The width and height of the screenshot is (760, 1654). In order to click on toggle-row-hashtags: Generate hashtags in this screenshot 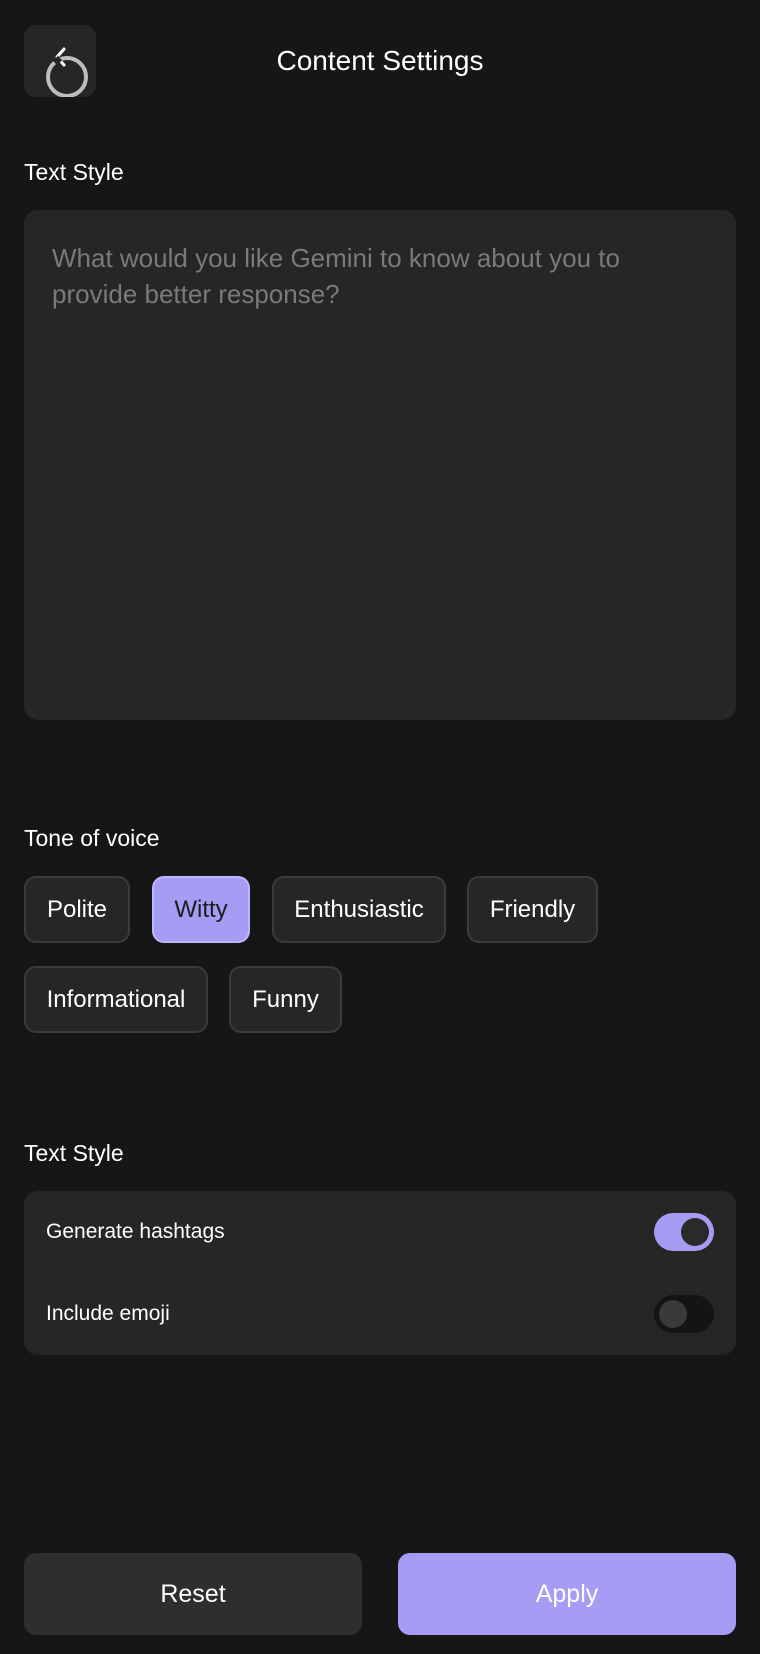, I will do `click(380, 1232)`.